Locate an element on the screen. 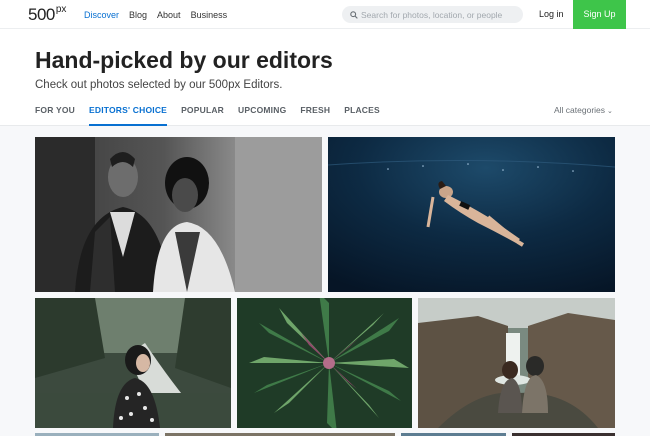 This screenshot has width=650, height=436. nav-blog: Blog is located at coordinates (138, 15).